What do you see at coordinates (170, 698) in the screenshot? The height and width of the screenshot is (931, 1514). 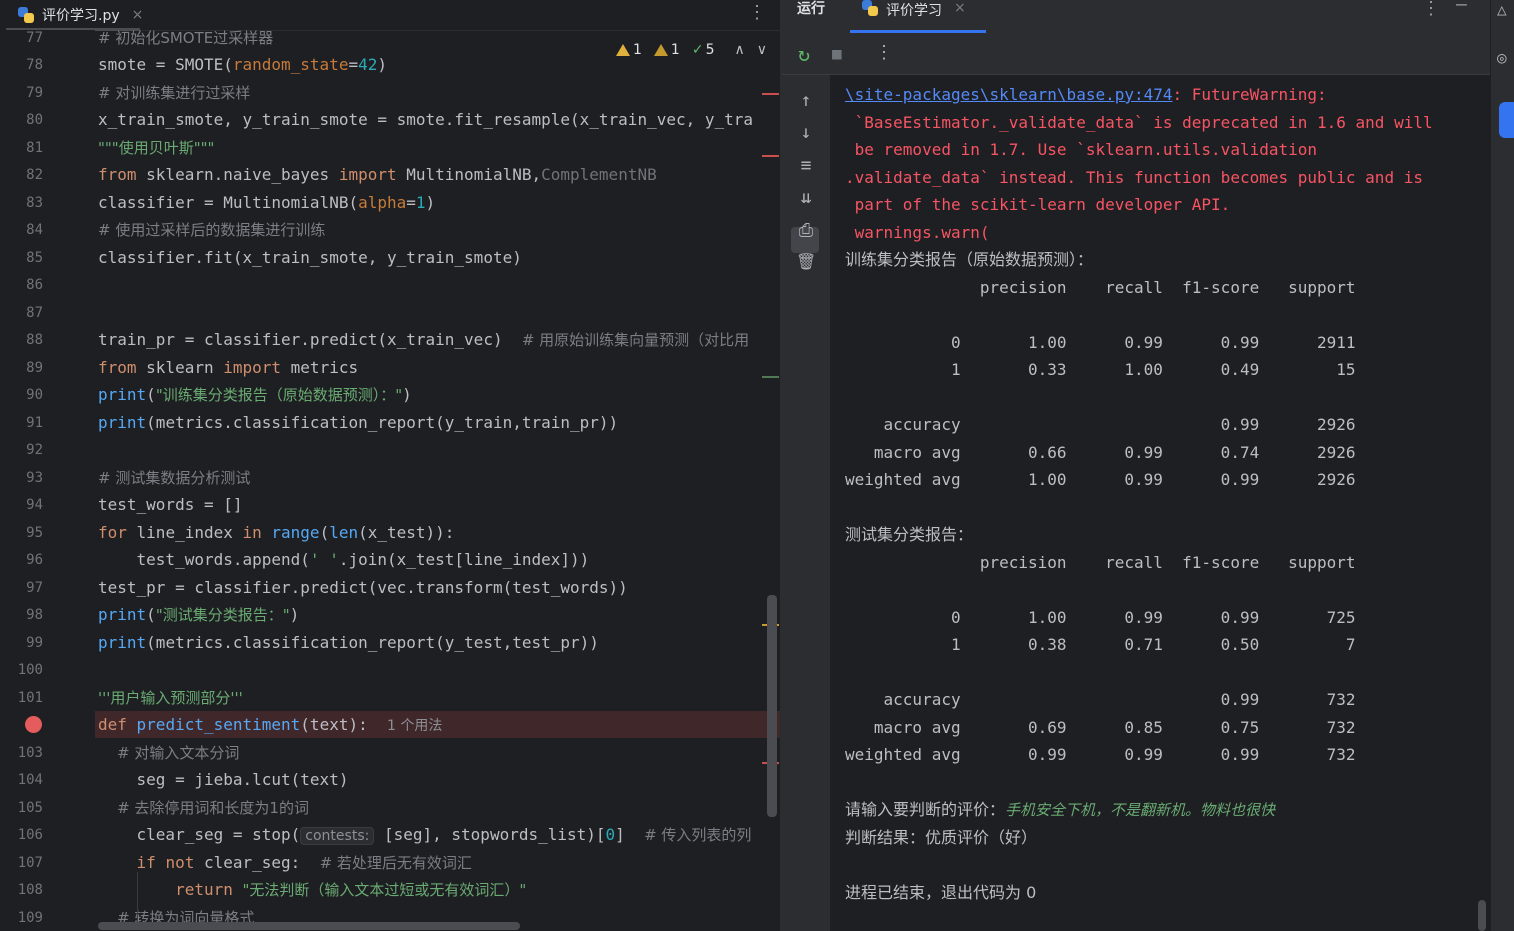 I see `code-line: '''用户输入预测部分'''` at bounding box center [170, 698].